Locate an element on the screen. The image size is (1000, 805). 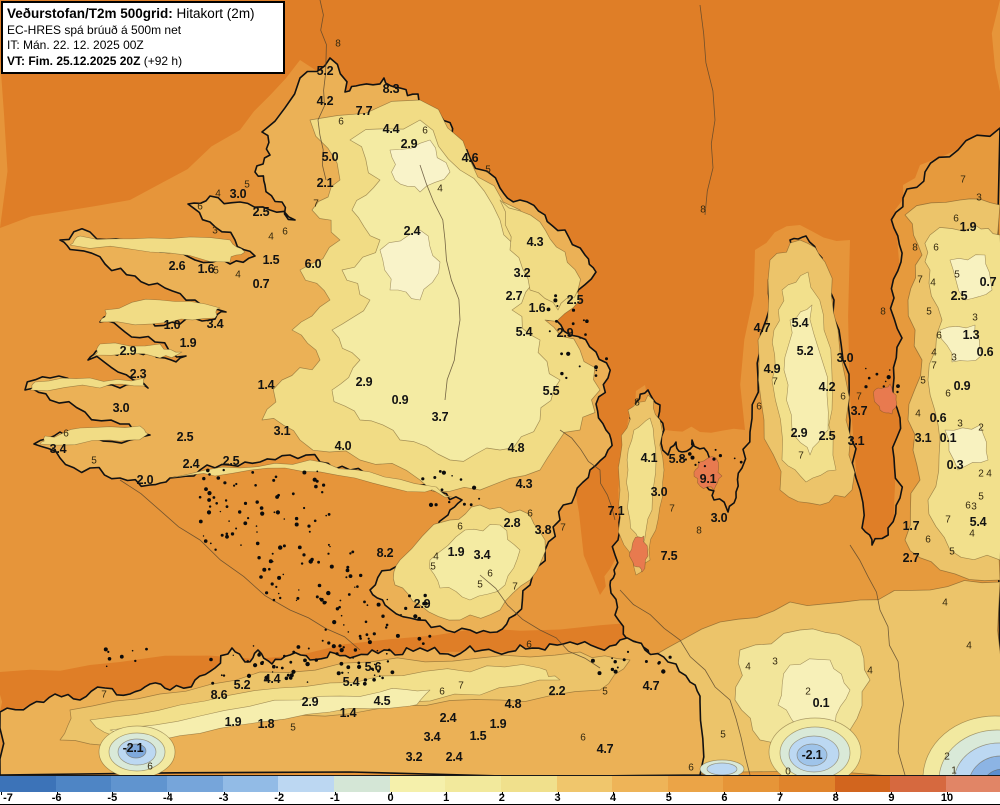
title-line-1: Veðurstofan/T2m 500grid: Hitakort (2m) is located at coordinates (142, 14).